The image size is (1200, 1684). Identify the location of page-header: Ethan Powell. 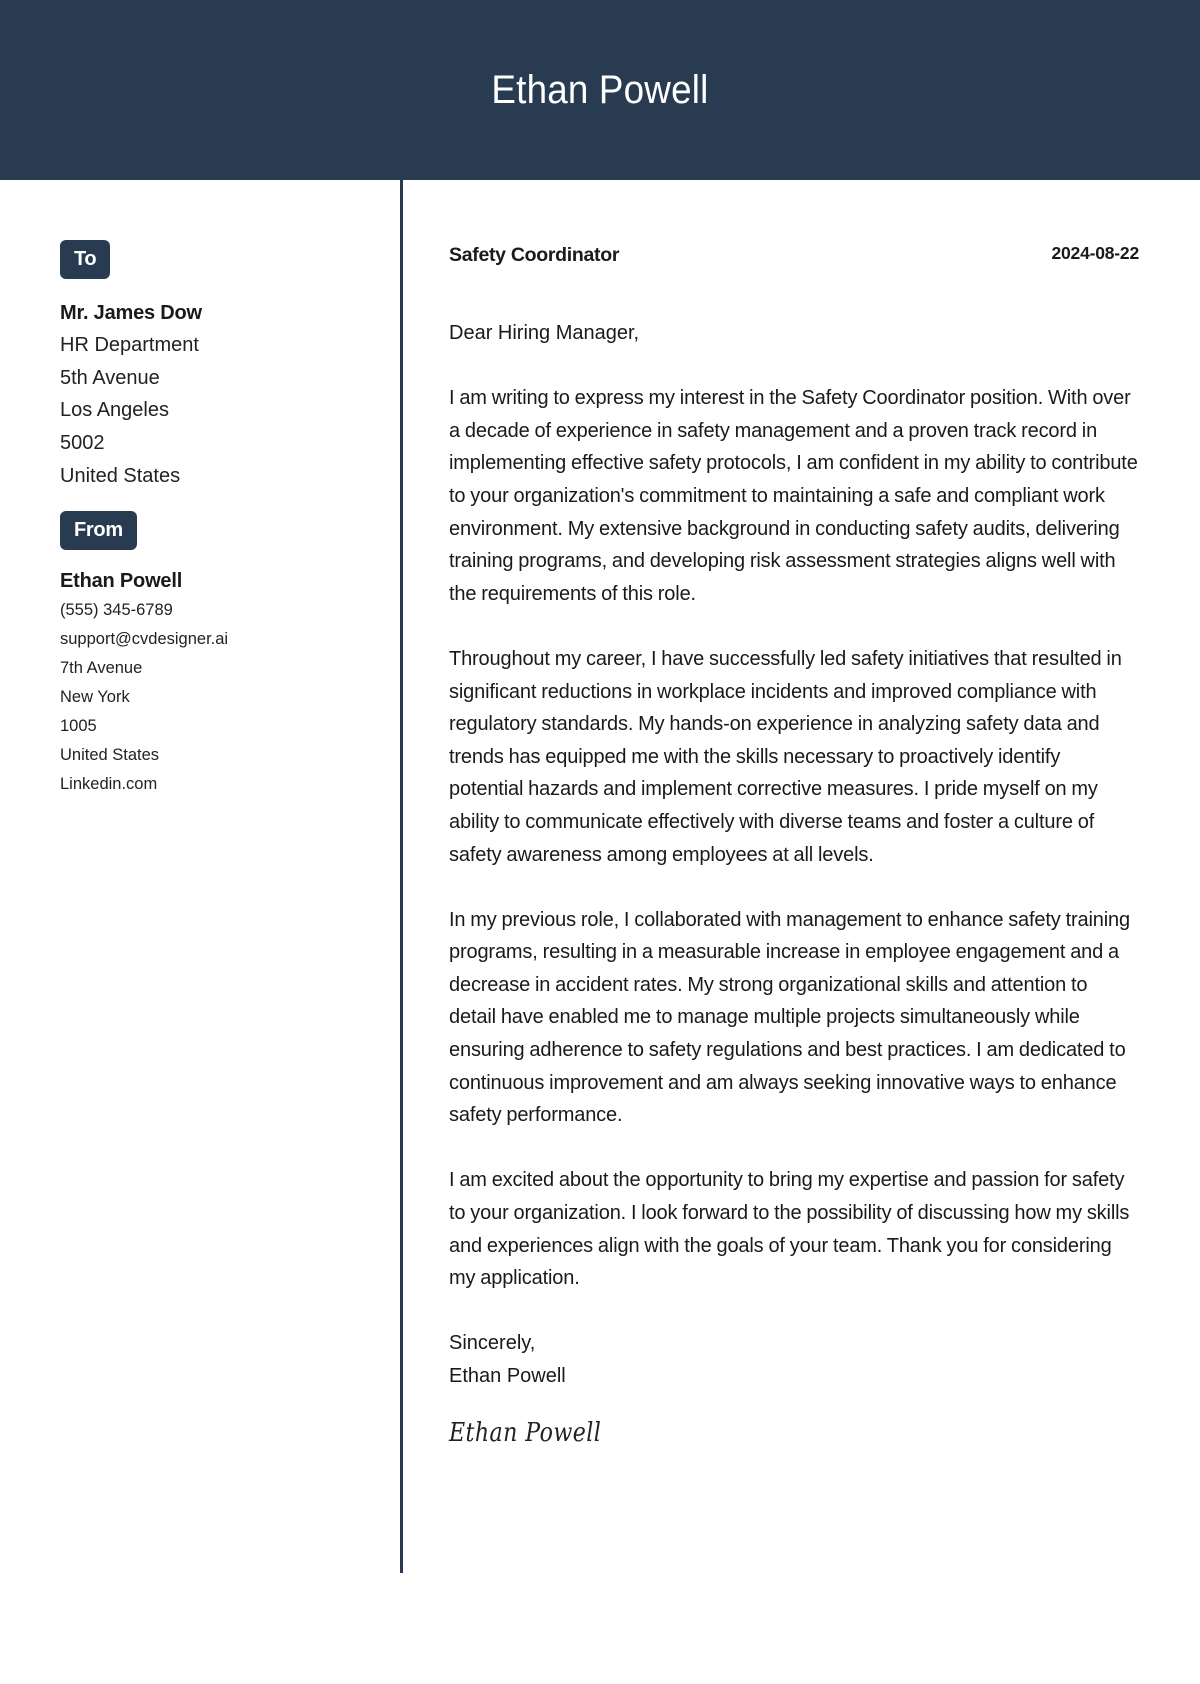
(600, 90).